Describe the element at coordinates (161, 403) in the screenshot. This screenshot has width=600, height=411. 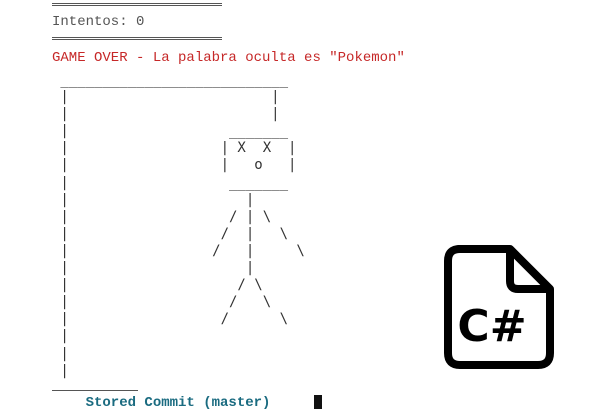
I see `bottom-status-text: Stored Commit (master)` at that location.